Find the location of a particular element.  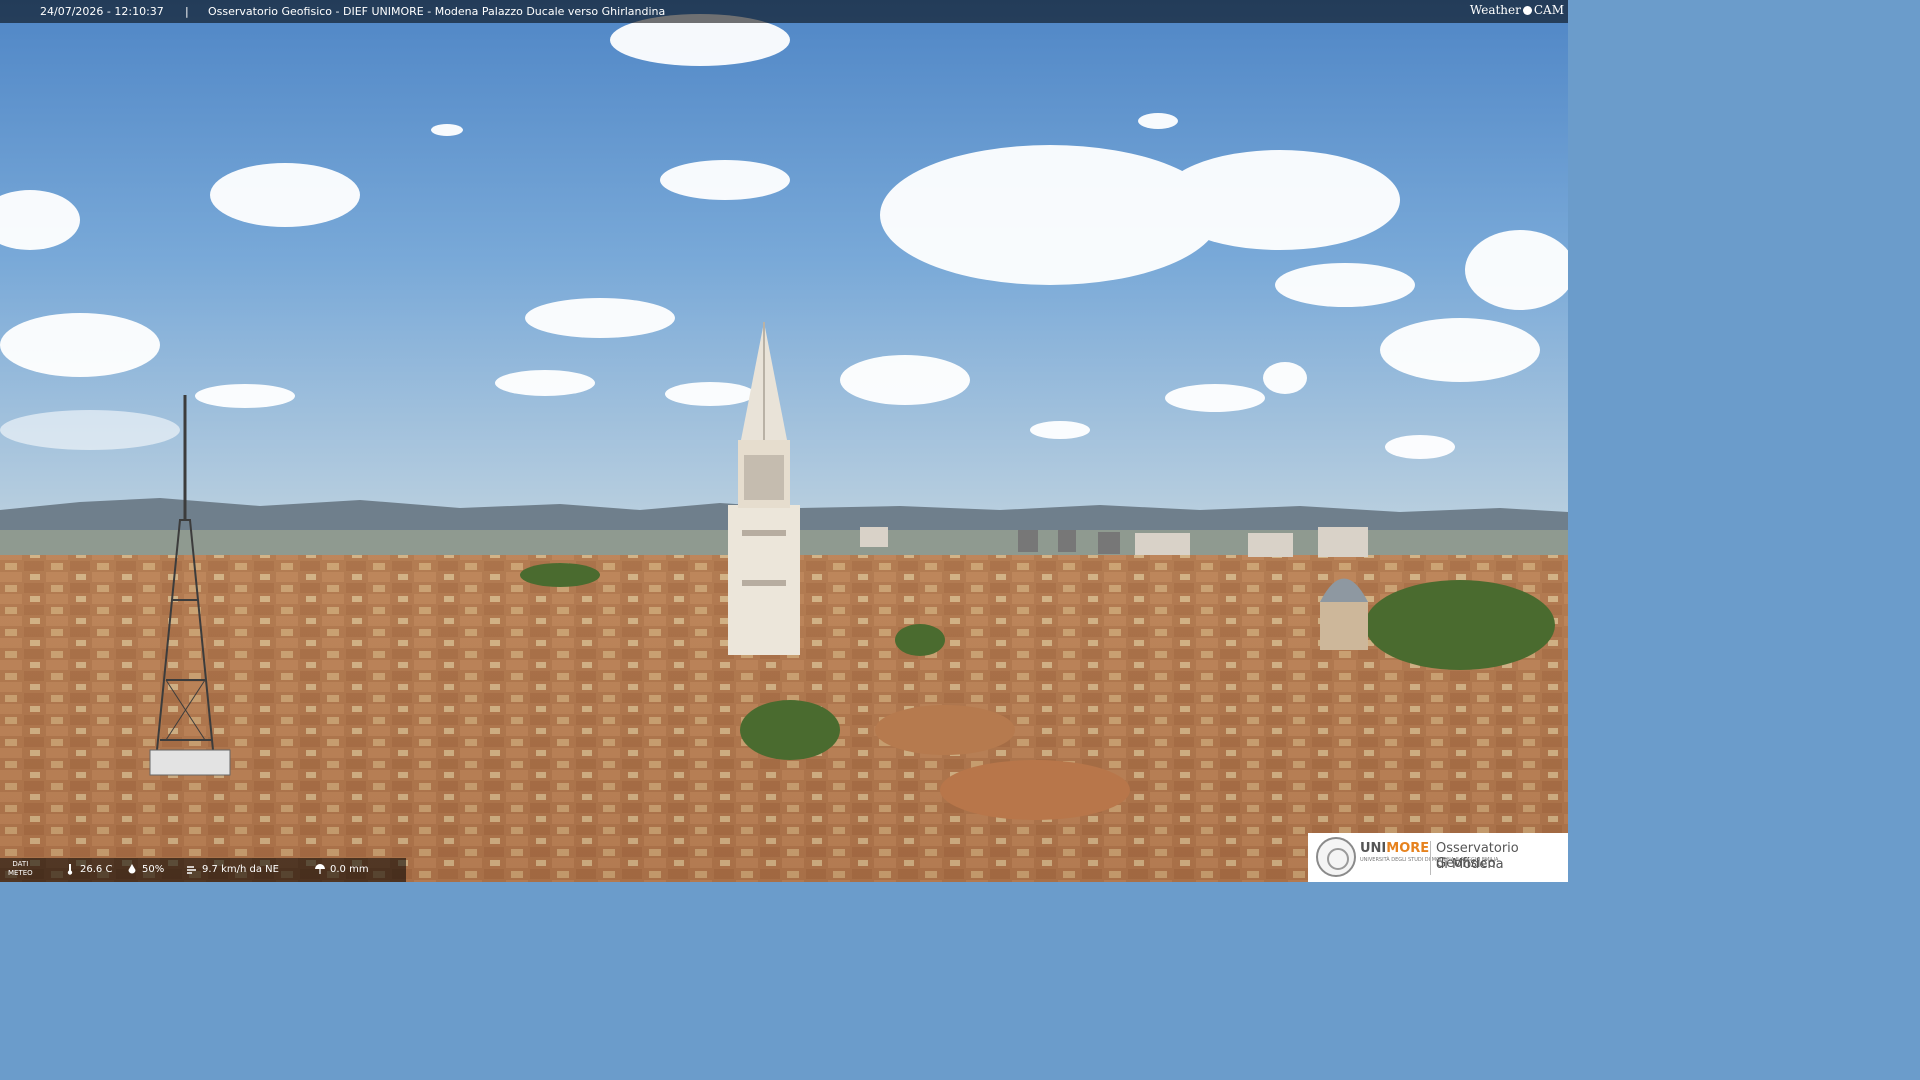

temperature-reading: 26.6 C is located at coordinates (88, 869).